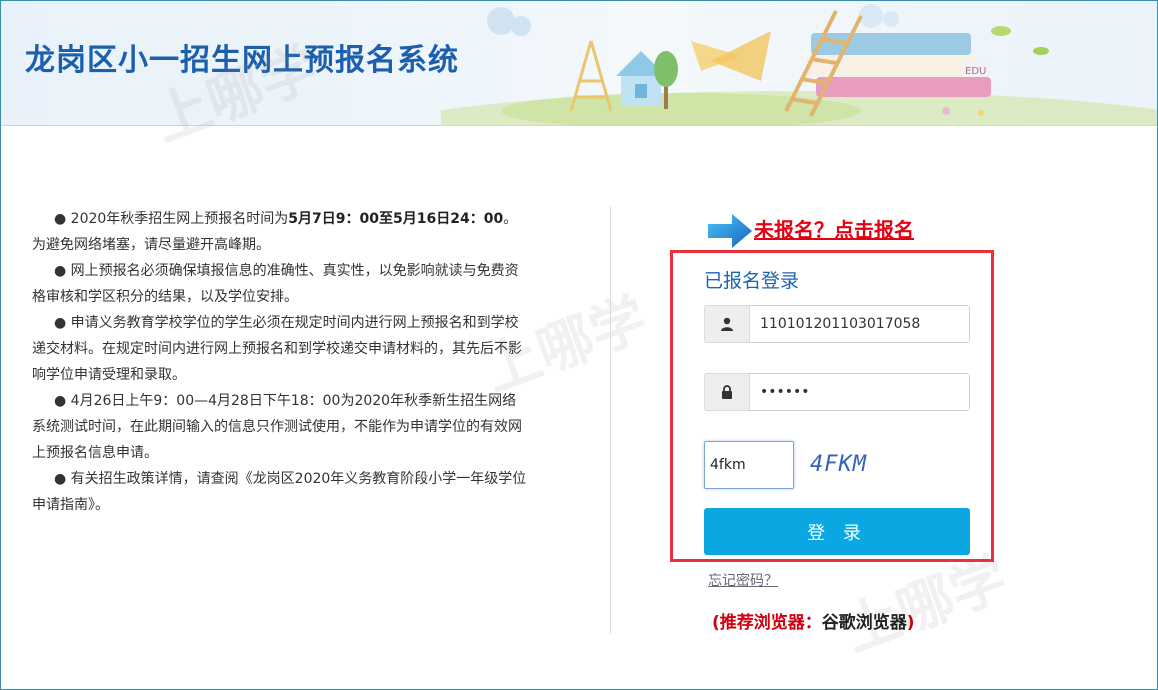 This screenshot has width=1158, height=690. I want to click on header-illustration: EDU, so click(799, 64).